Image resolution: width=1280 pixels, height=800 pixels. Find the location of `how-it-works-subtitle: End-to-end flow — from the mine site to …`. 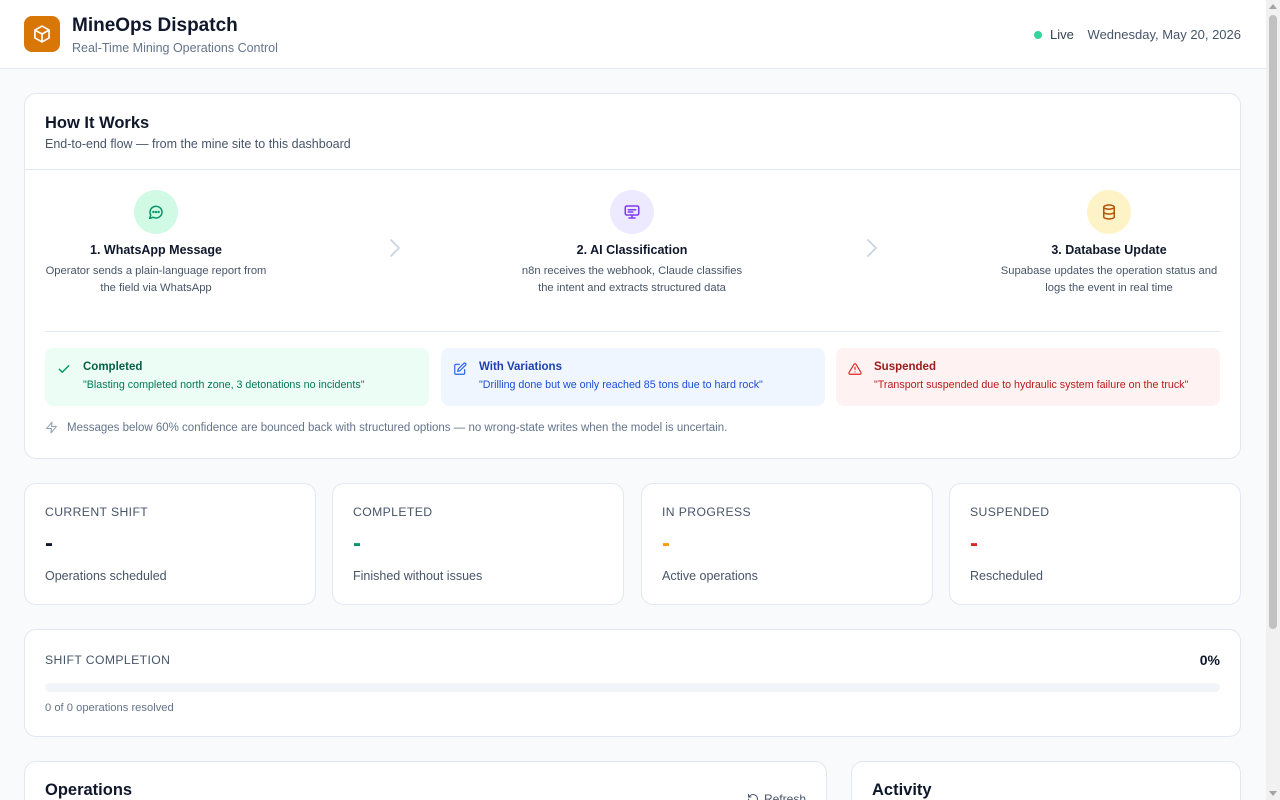

how-it-works-subtitle: End-to-end flow — from the mine site to … is located at coordinates (198, 144).